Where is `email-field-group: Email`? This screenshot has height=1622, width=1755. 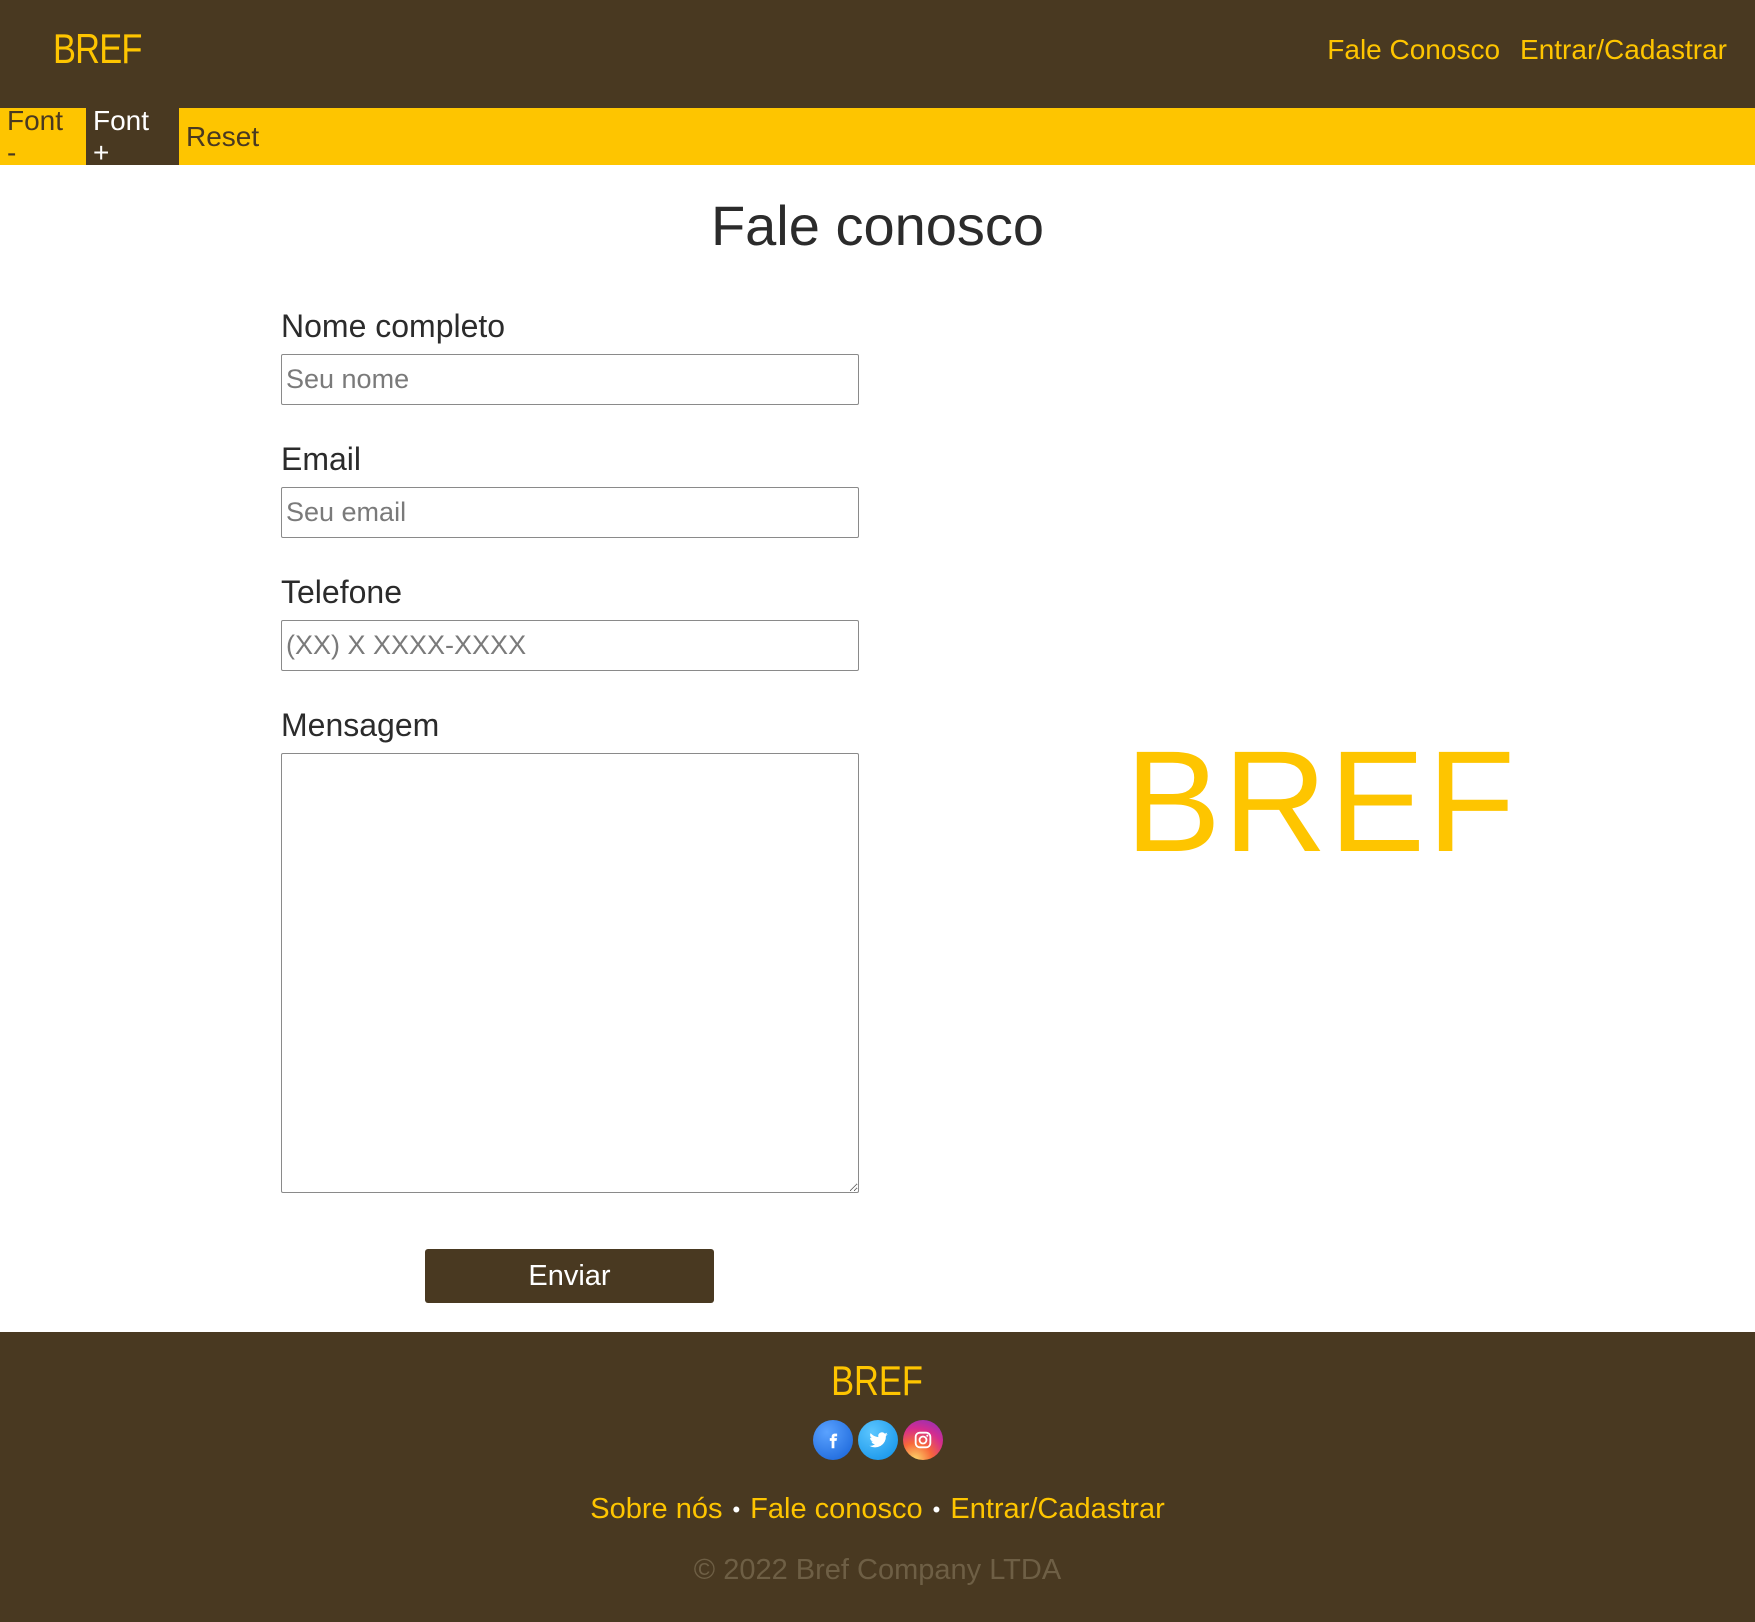 email-field-group: Email is located at coordinates (570, 490).